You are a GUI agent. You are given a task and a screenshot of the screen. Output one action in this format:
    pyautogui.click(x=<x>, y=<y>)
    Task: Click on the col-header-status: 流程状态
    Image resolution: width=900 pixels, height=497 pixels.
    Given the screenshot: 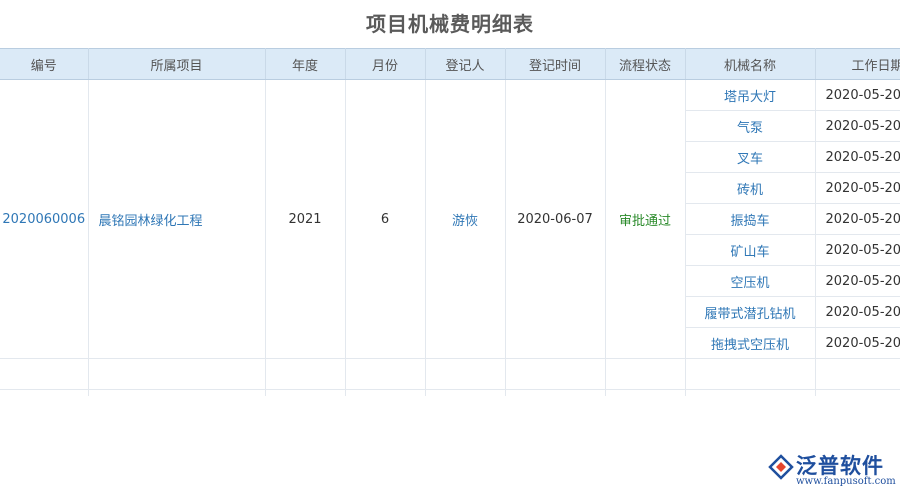 What is the action you would take?
    pyautogui.click(x=645, y=64)
    